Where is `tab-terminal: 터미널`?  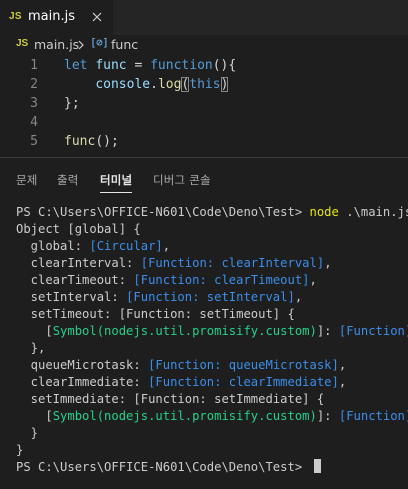 tab-terminal: 터미널 is located at coordinates (116, 180).